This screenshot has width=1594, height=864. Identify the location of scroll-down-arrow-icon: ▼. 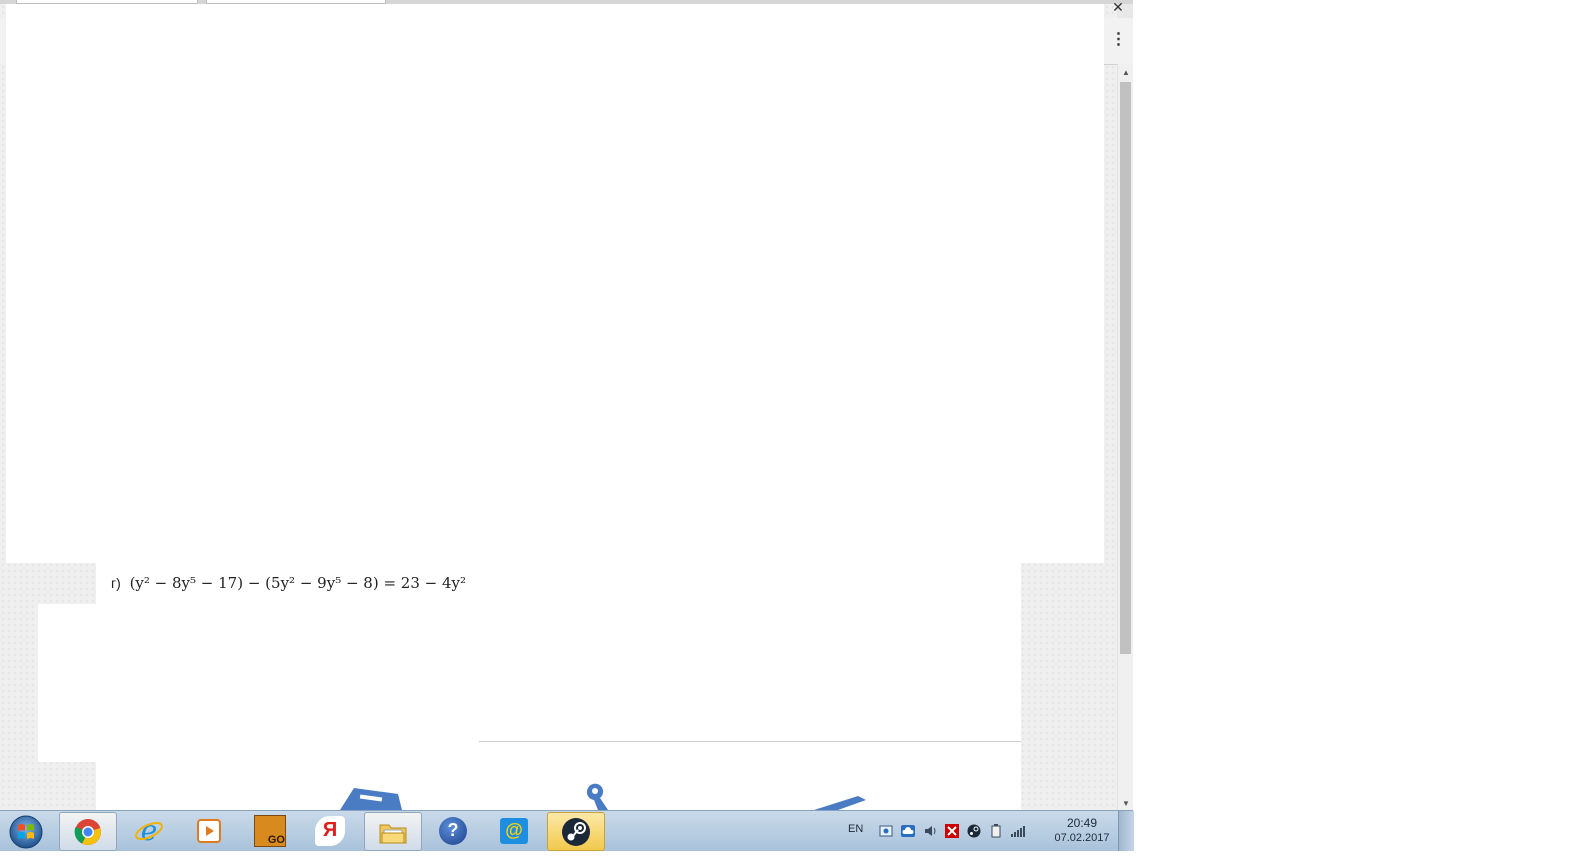
(1125, 803).